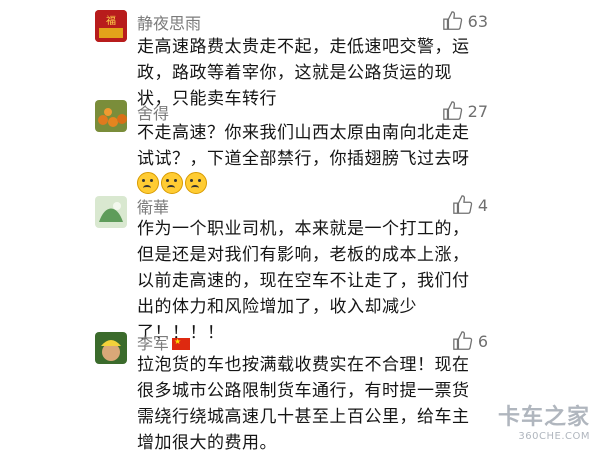 This screenshot has width=600, height=456. What do you see at coordinates (477, 21) in the screenshot?
I see `like-count: 63` at bounding box center [477, 21].